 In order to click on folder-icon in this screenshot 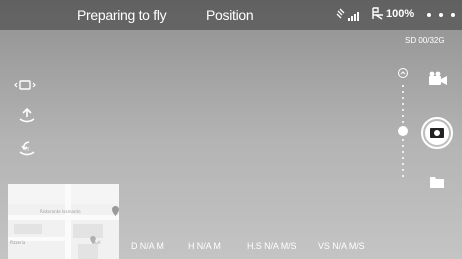, I will do `click(437, 182)`.